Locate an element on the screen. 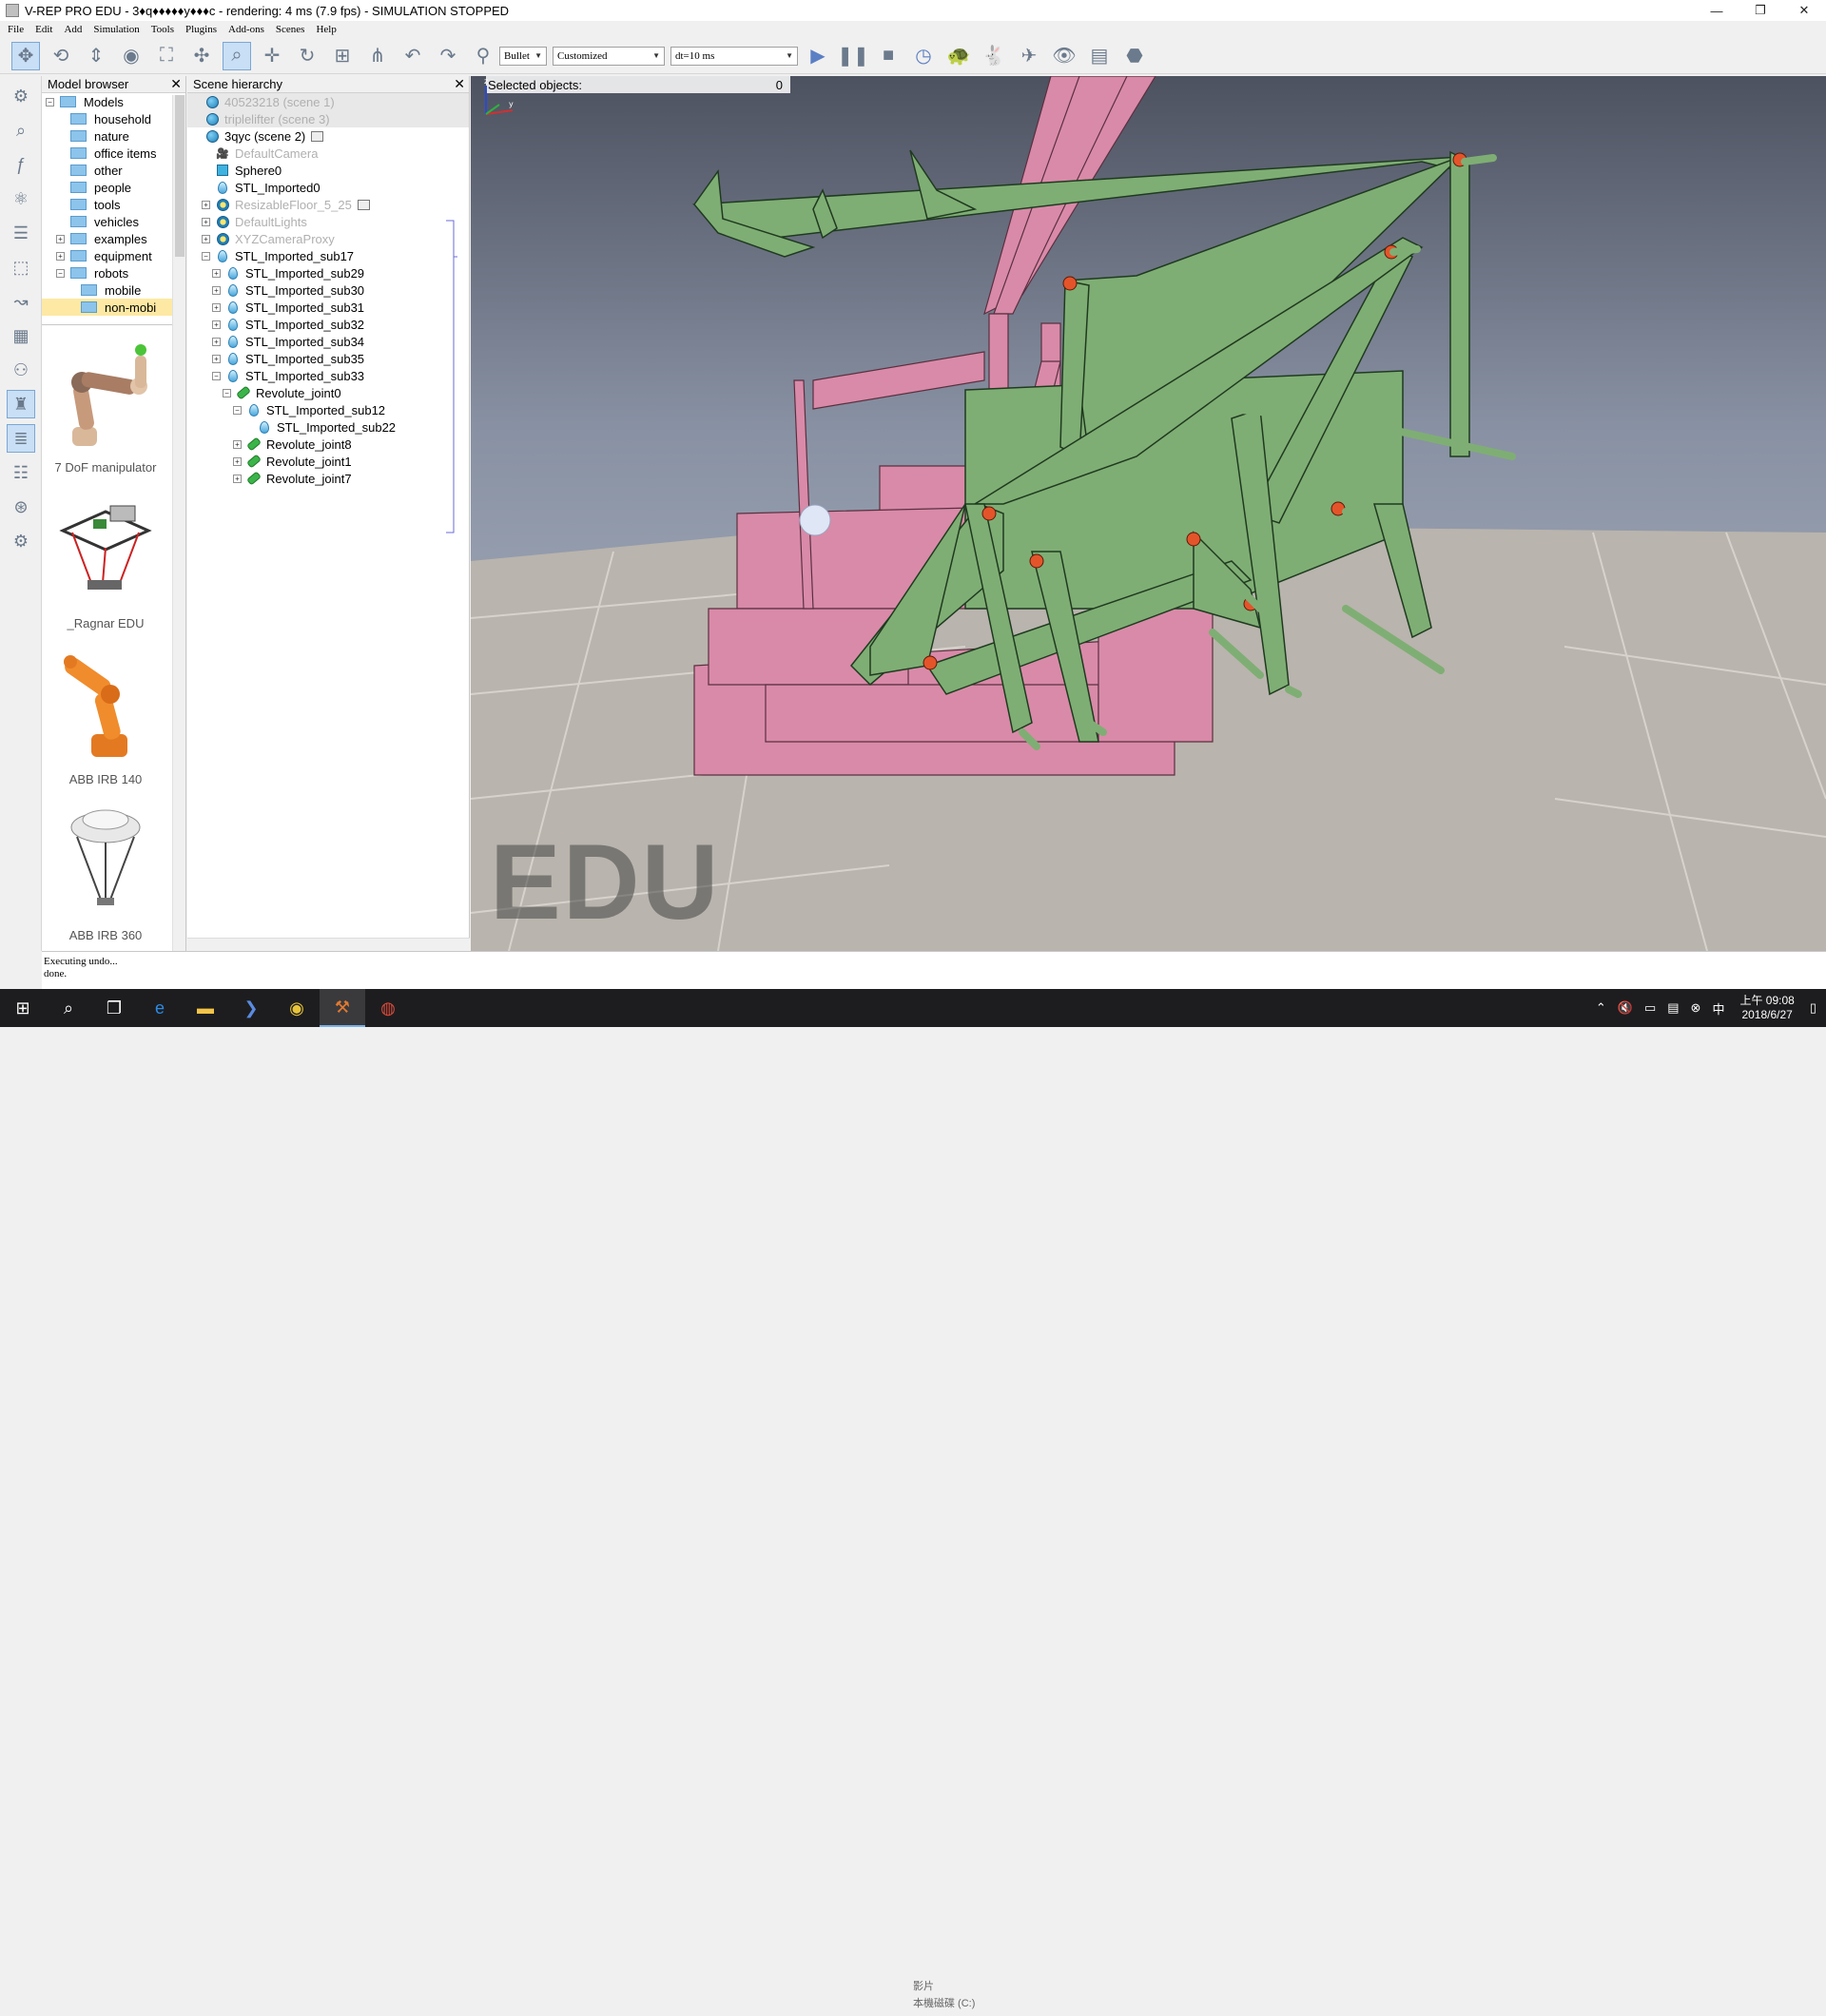 The image size is (1826, 2016). menu-help: Help is located at coordinates (326, 30).